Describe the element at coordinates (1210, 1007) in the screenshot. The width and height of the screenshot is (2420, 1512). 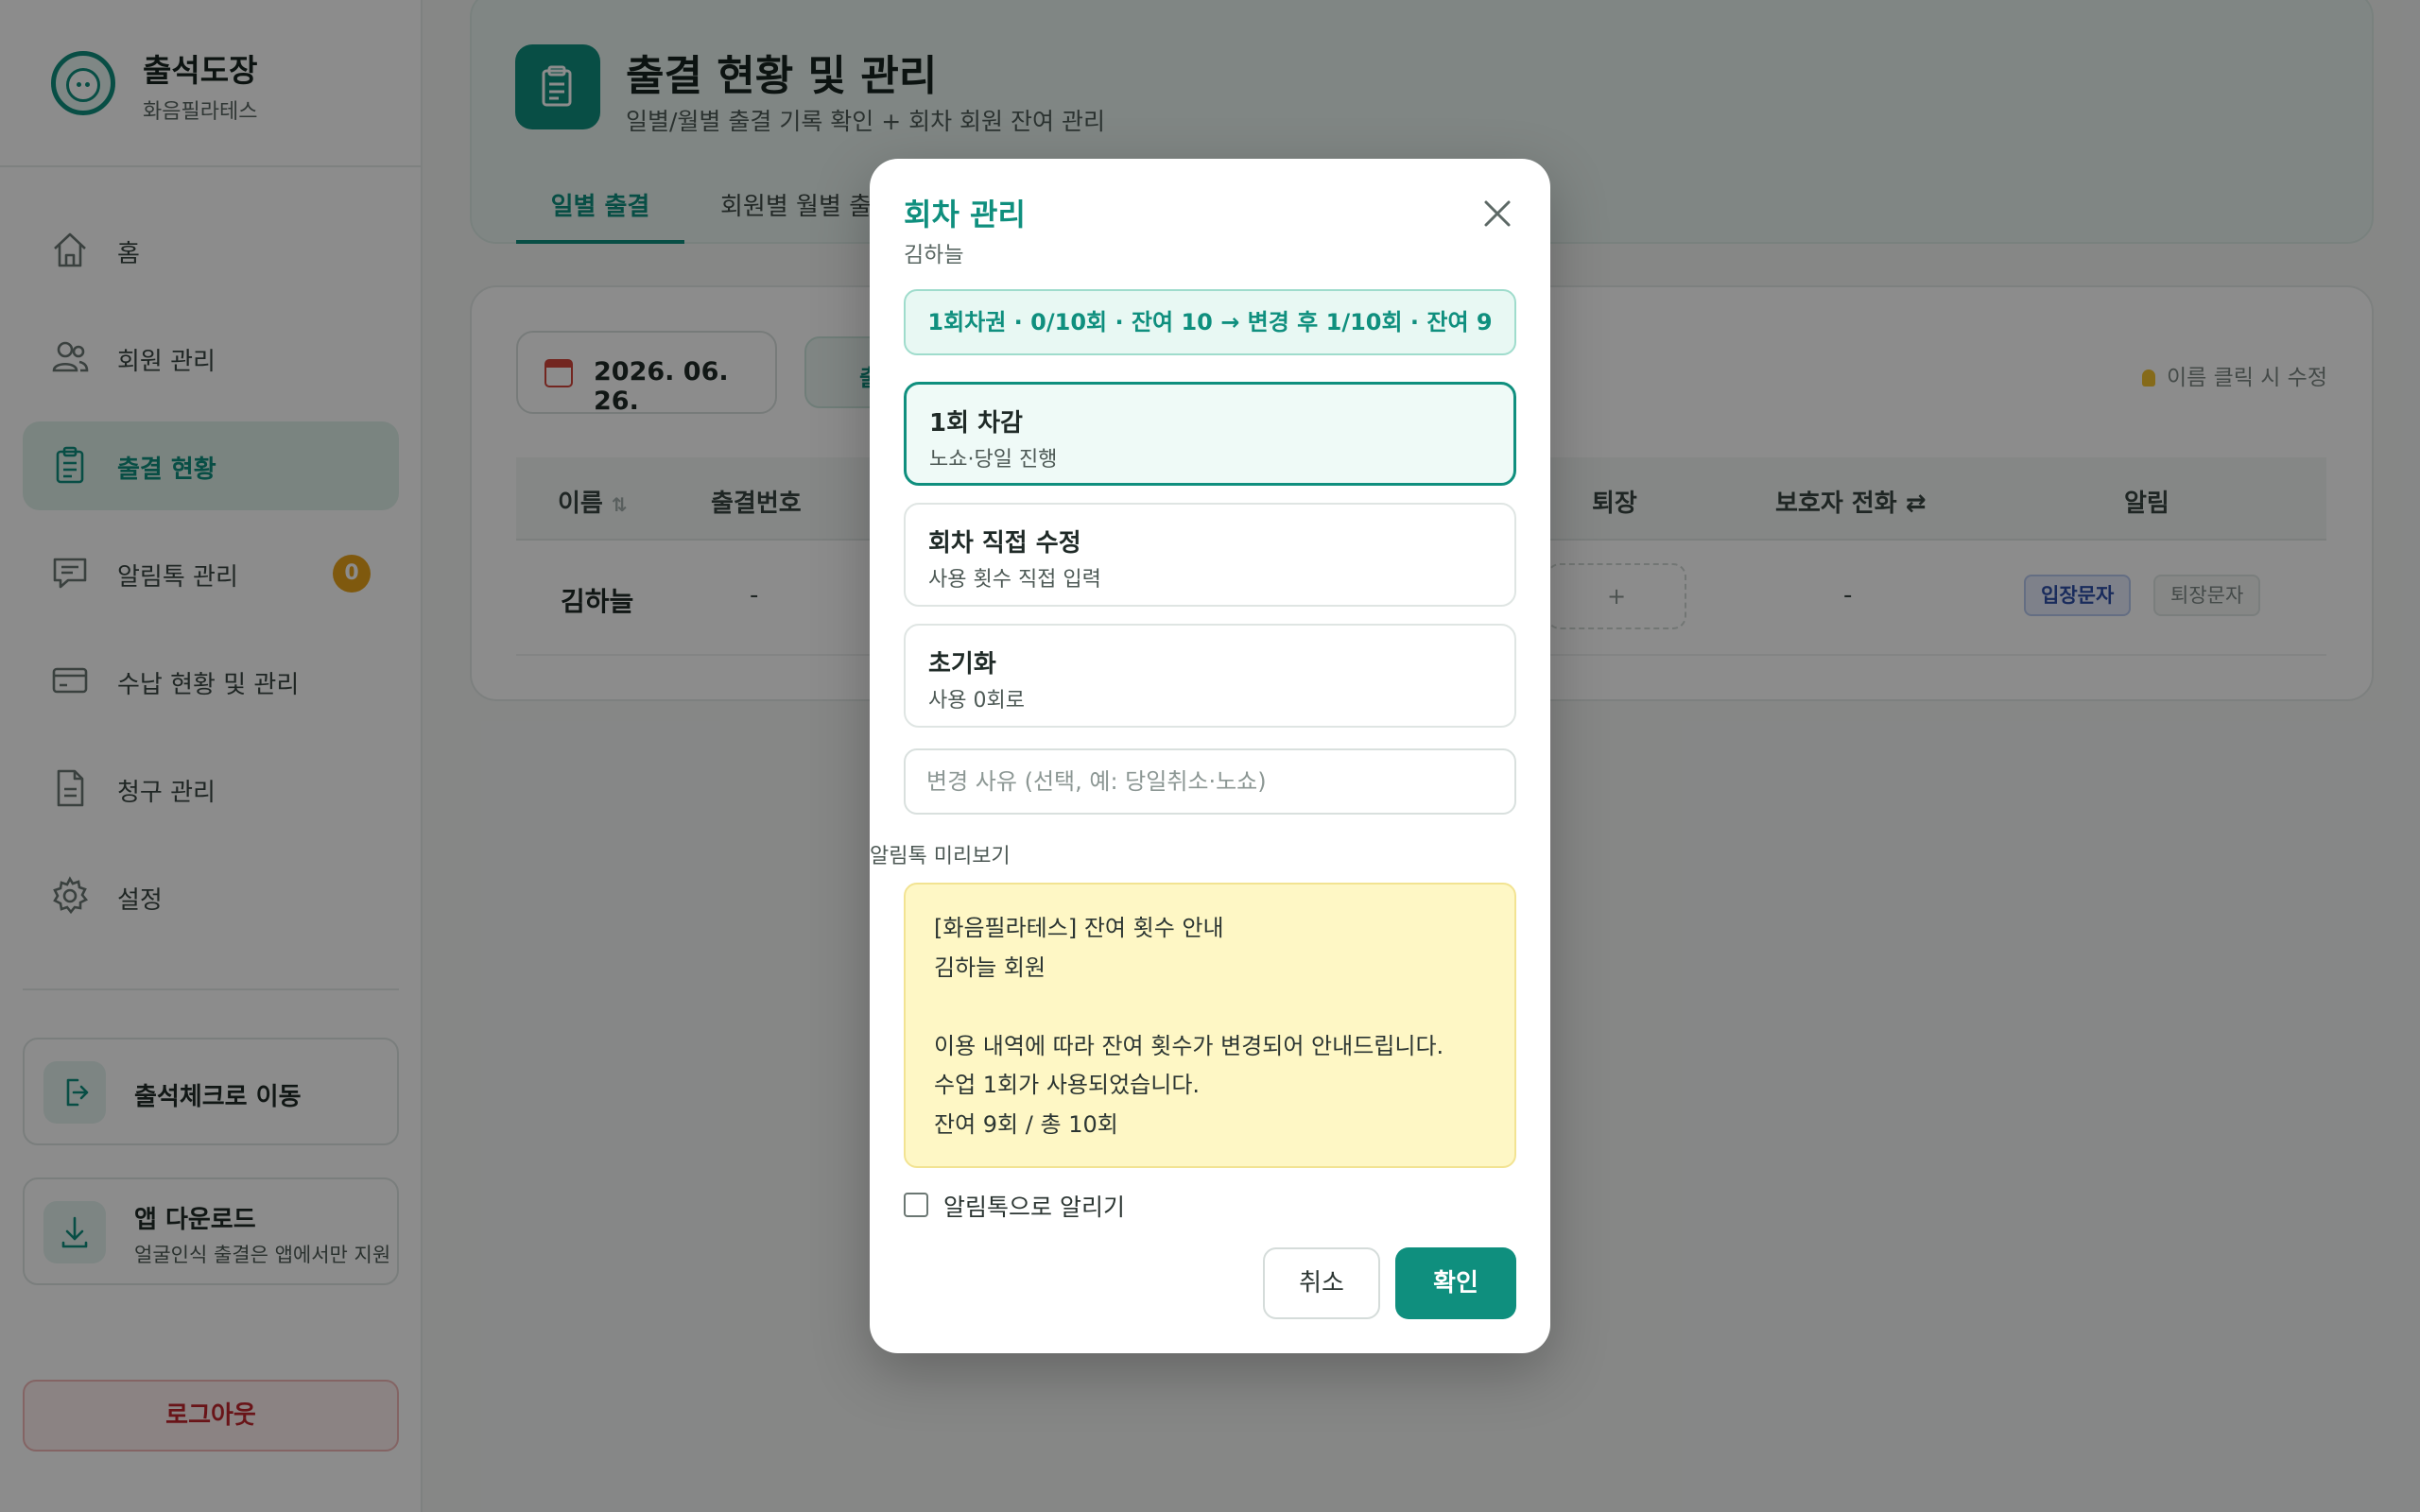
I see `preview-line` at that location.